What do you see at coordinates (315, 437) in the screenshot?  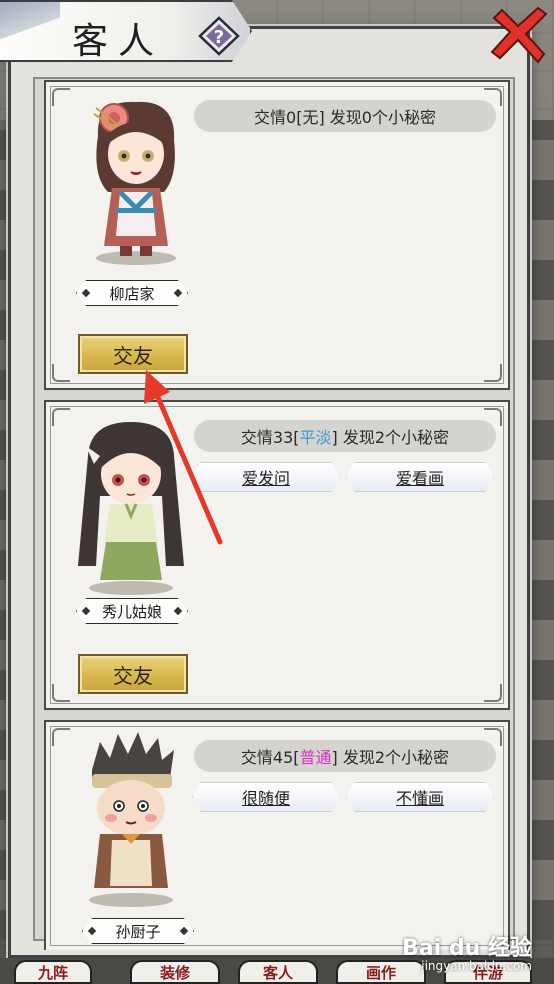 I see `relation-level: 平淡` at bounding box center [315, 437].